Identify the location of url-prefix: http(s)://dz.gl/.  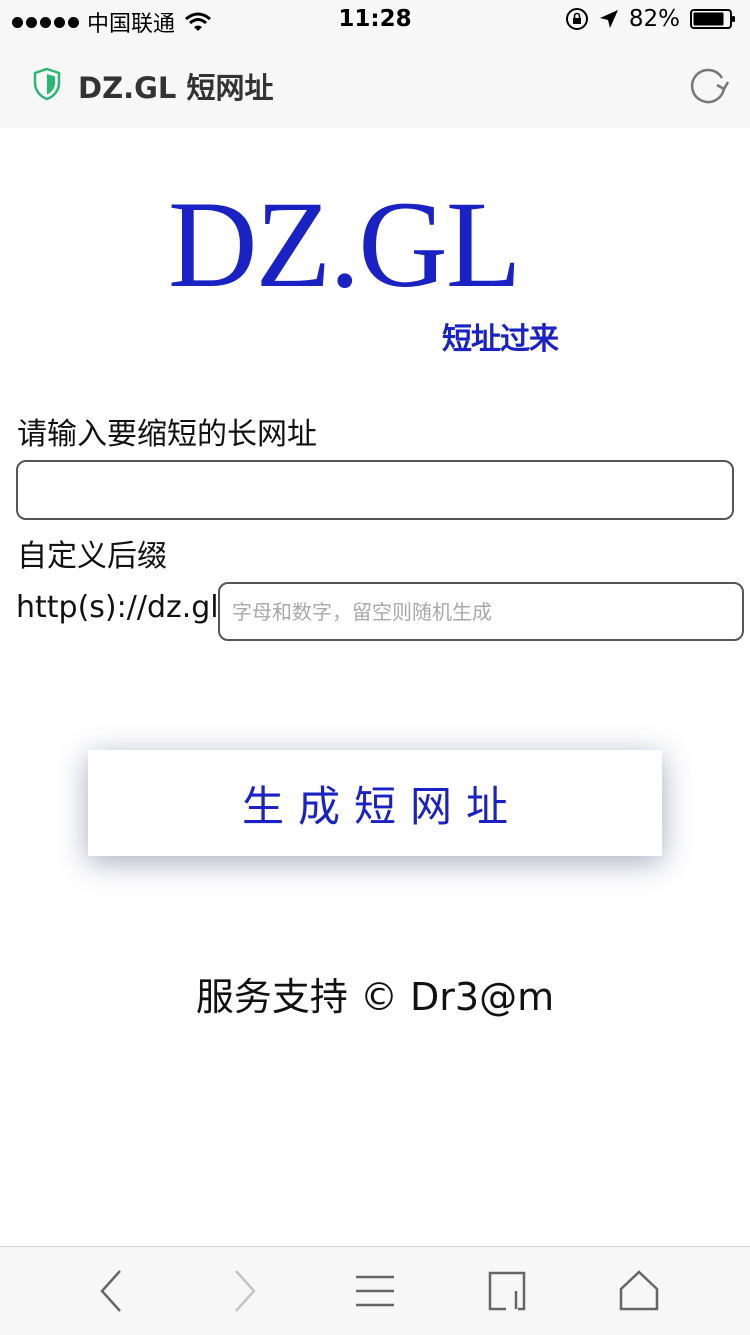
(122, 607).